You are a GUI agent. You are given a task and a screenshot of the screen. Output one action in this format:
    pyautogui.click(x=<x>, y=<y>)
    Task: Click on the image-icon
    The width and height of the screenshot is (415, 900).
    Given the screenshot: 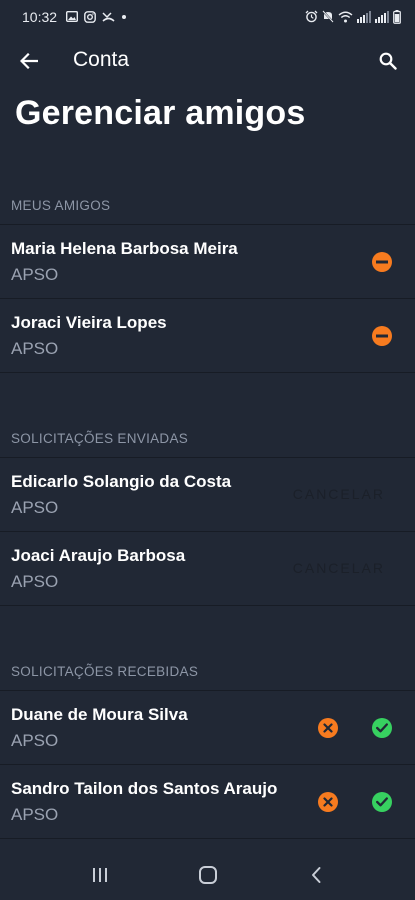 What is the action you would take?
    pyautogui.click(x=72, y=16)
    